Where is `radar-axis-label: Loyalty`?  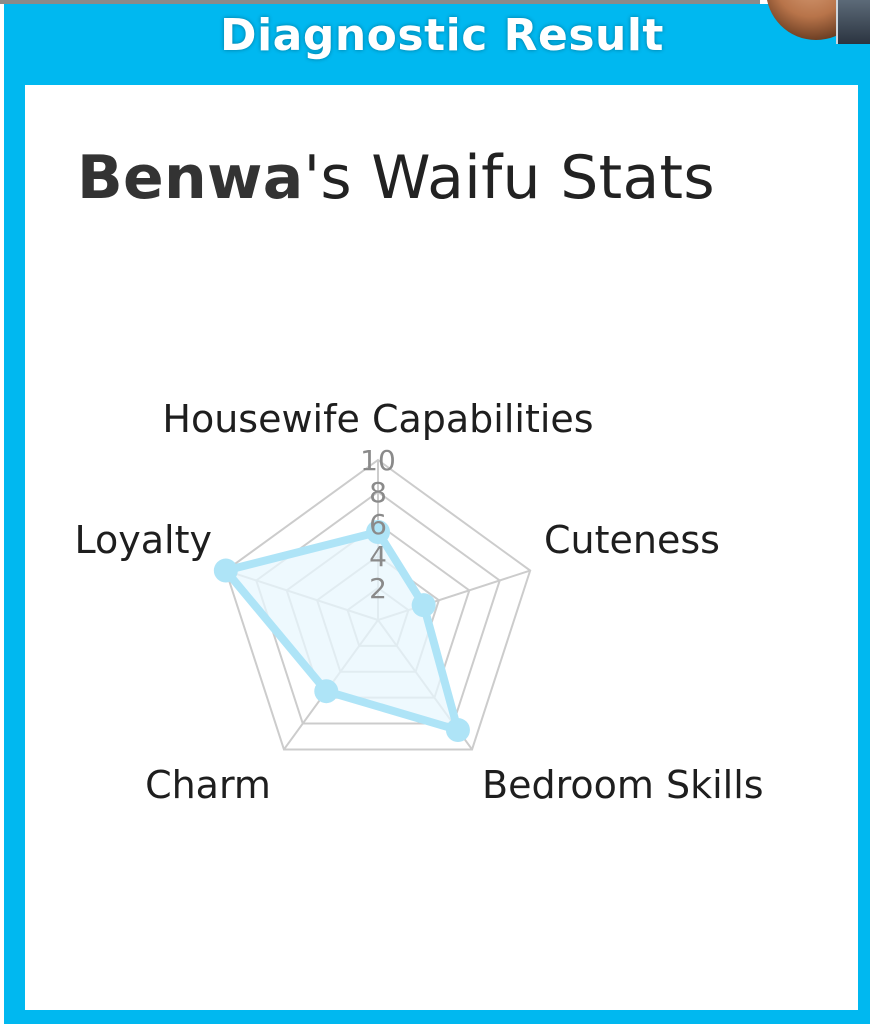
radar-axis-label: Loyalty is located at coordinates (143, 540).